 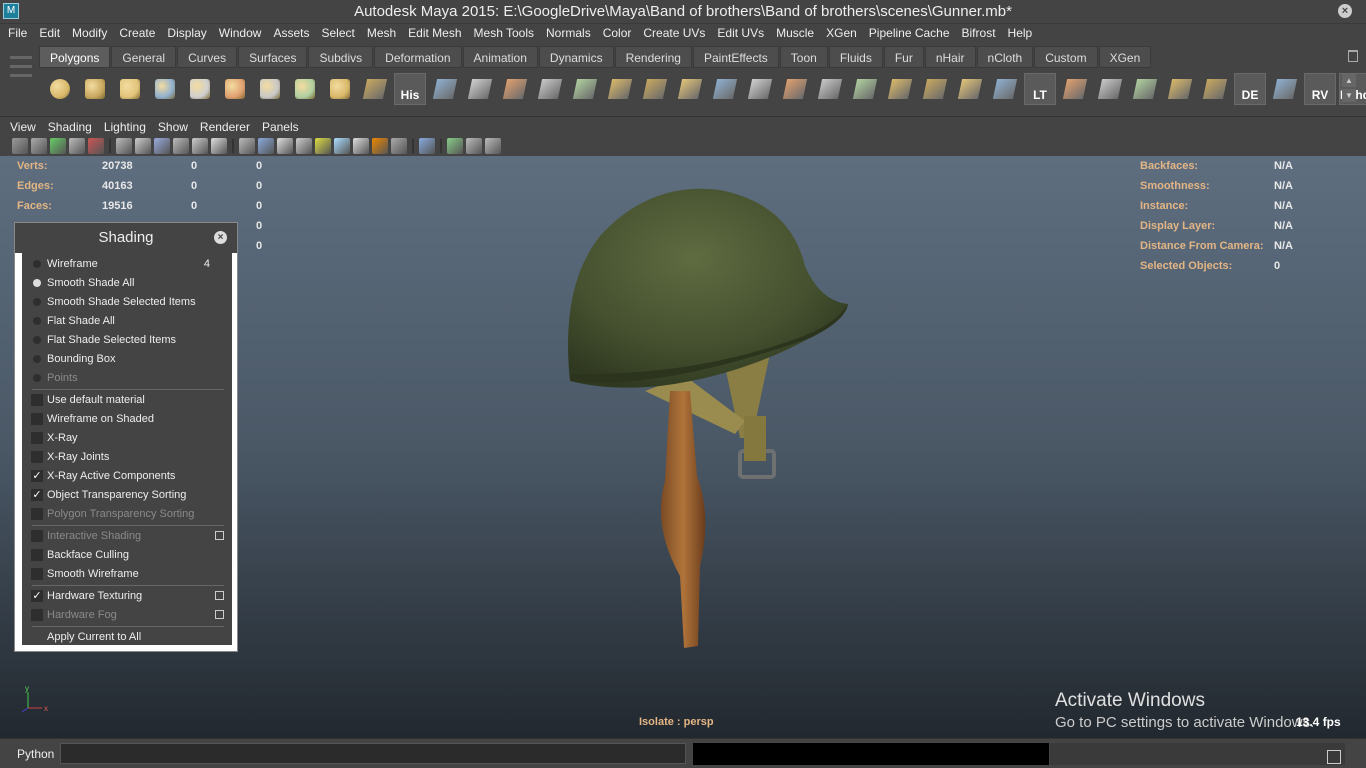 I want to click on motion-blur-icon, so click(x=380, y=146).